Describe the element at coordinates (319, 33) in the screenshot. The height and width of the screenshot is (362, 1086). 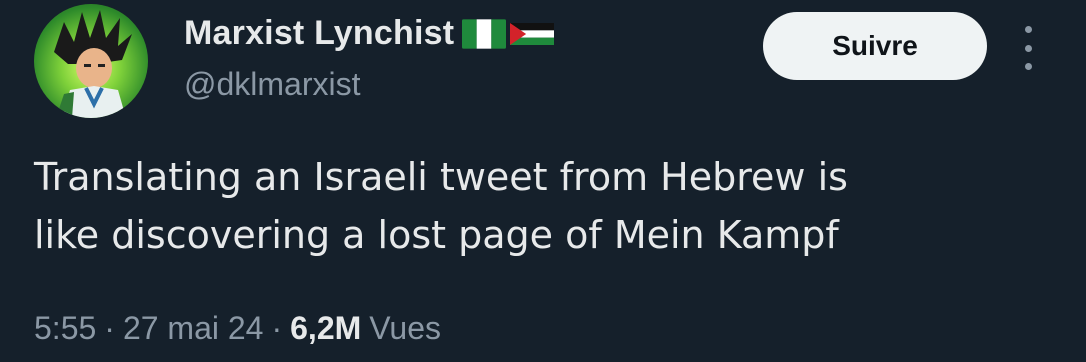
I see `display-name: Marxist Lynchist` at that location.